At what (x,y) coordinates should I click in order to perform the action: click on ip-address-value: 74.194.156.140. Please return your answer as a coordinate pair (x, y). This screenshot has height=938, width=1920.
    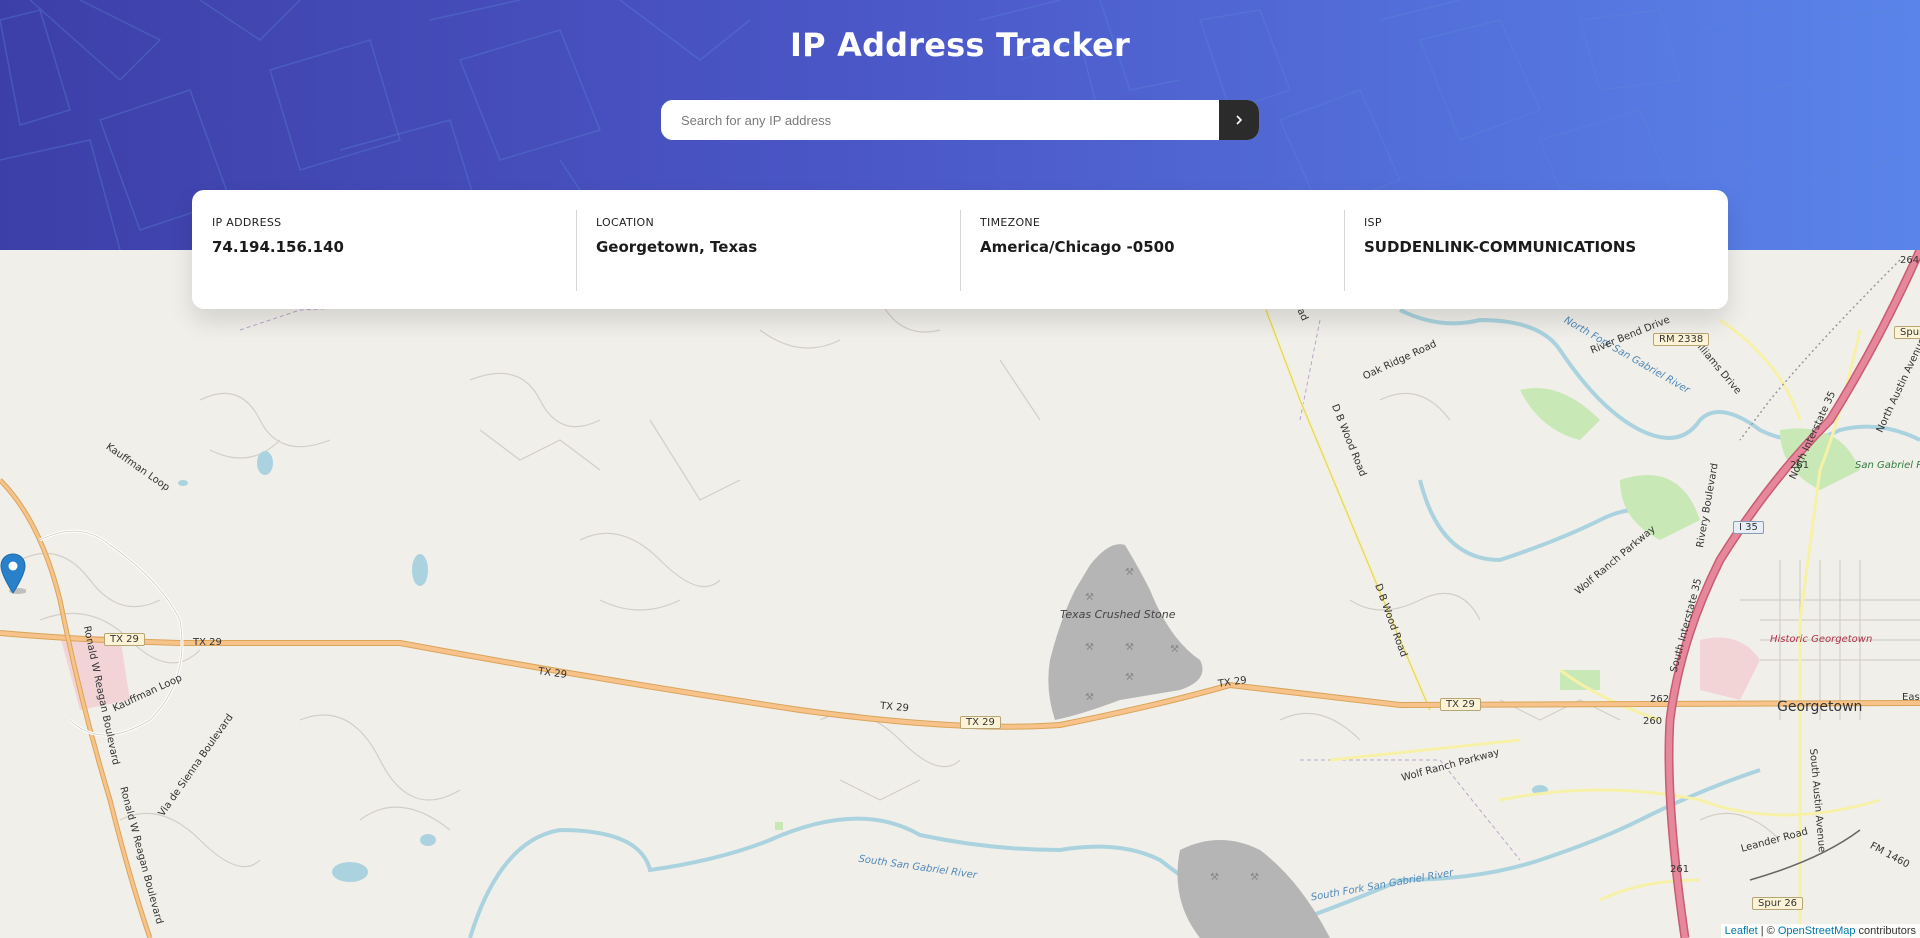
    Looking at the image, I should click on (278, 247).